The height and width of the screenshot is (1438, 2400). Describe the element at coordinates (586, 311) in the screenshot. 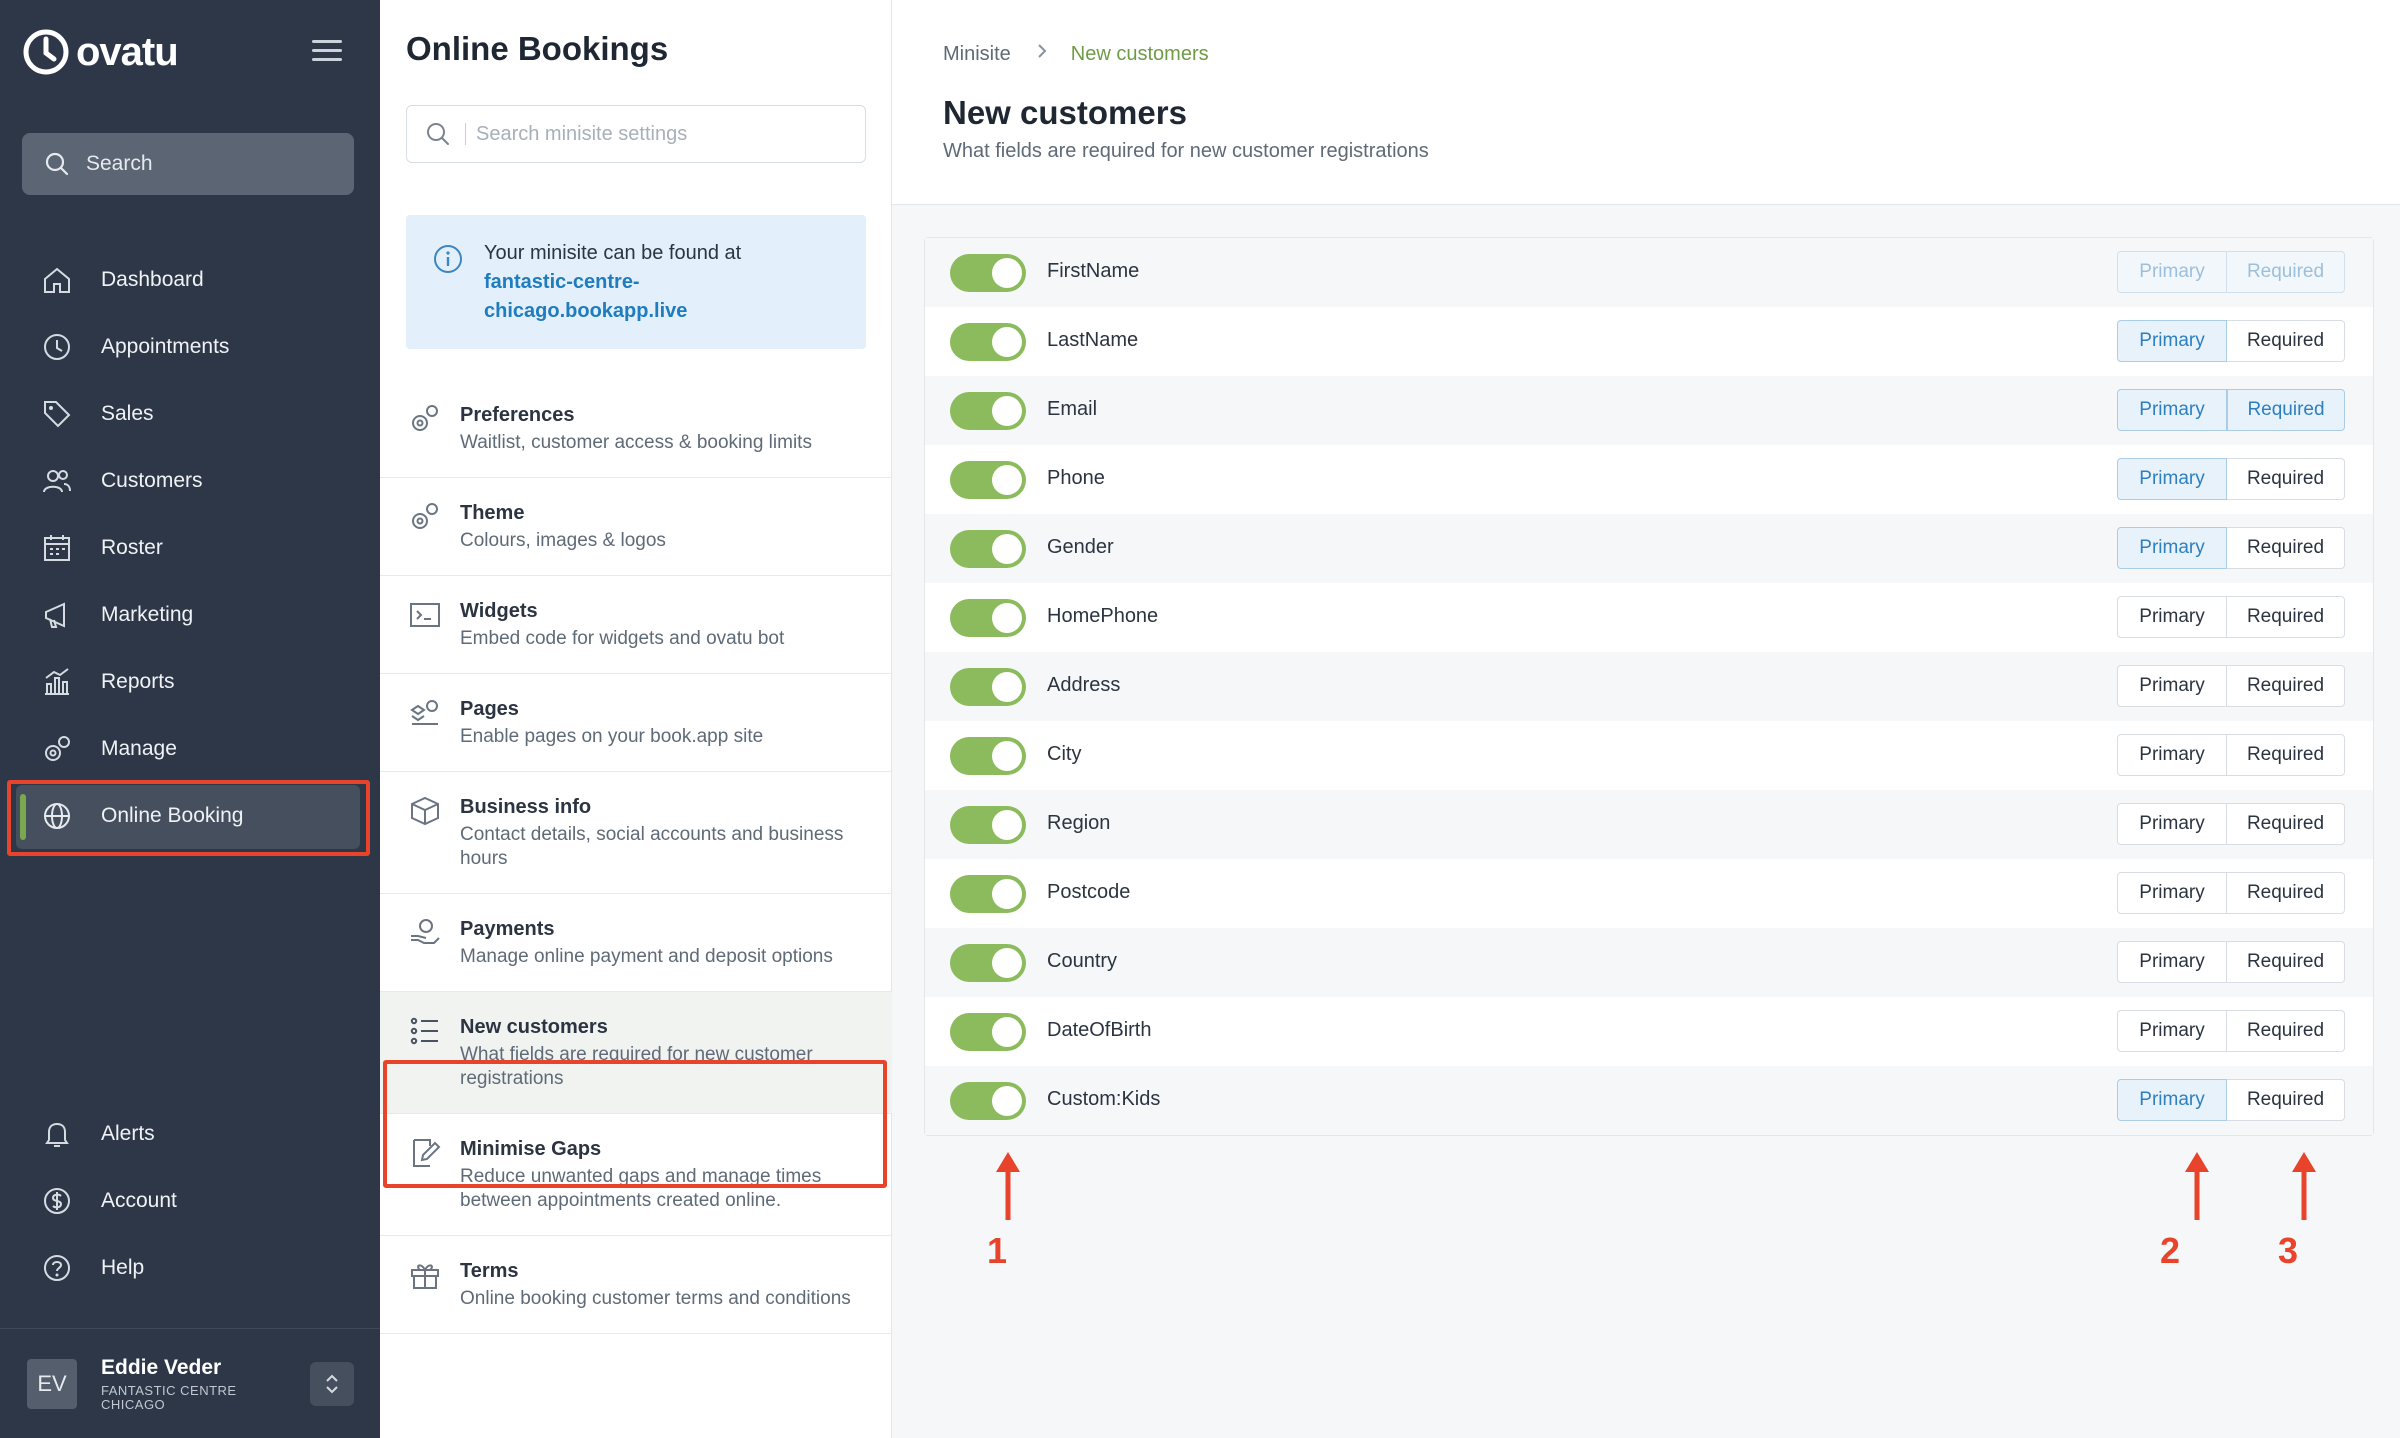

I see `minisite-link-line2: chicago.bookapp.live` at that location.